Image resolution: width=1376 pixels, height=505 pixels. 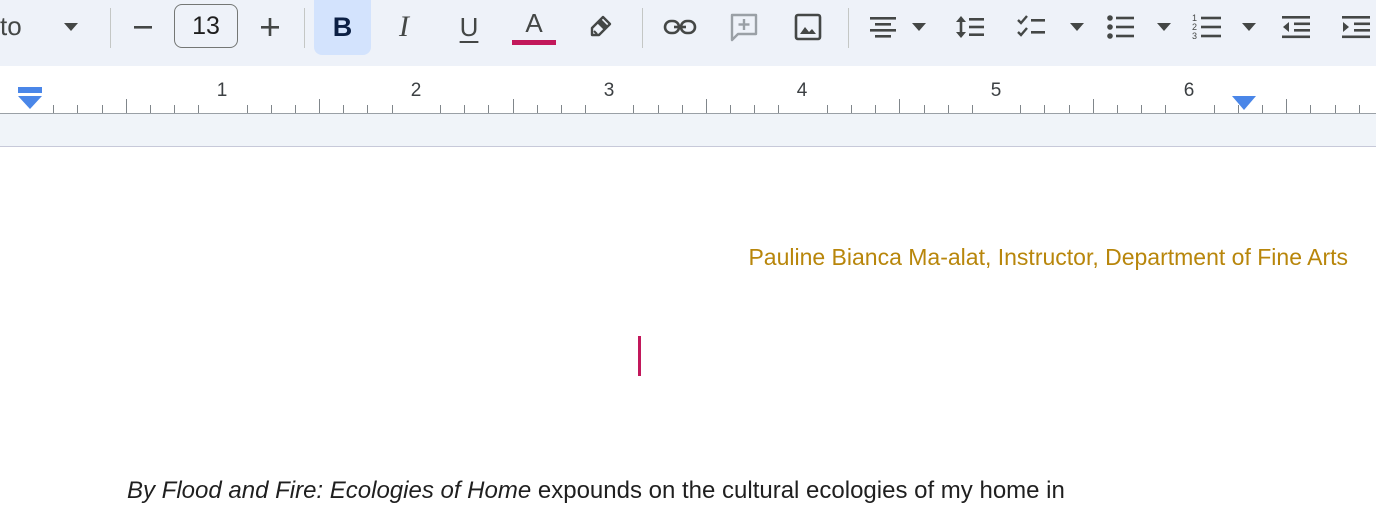 What do you see at coordinates (342, 27) in the screenshot?
I see `bold-button: B` at bounding box center [342, 27].